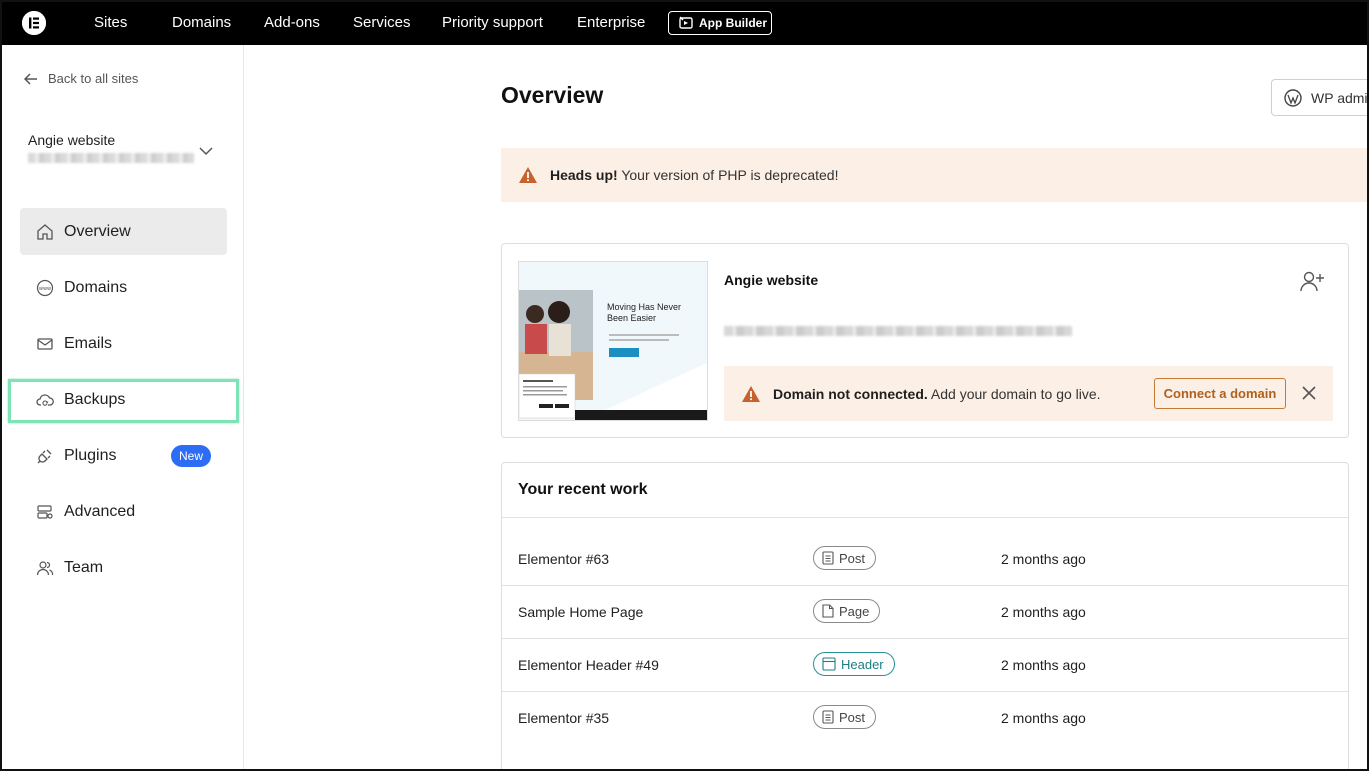 Image resolution: width=1369 pixels, height=771 pixels. I want to click on www-globe-icon: www, so click(45, 287).